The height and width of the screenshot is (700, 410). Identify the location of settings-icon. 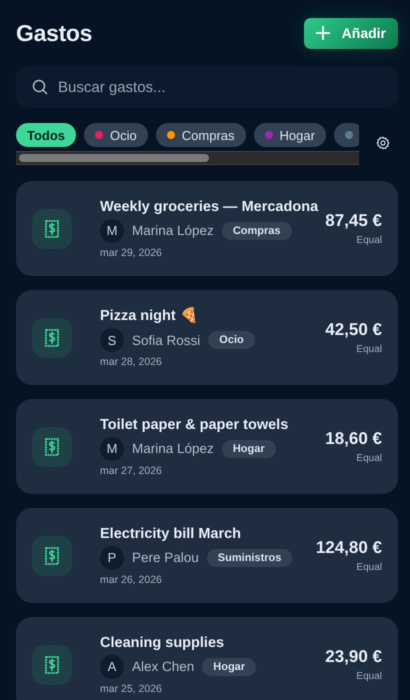
(383, 143).